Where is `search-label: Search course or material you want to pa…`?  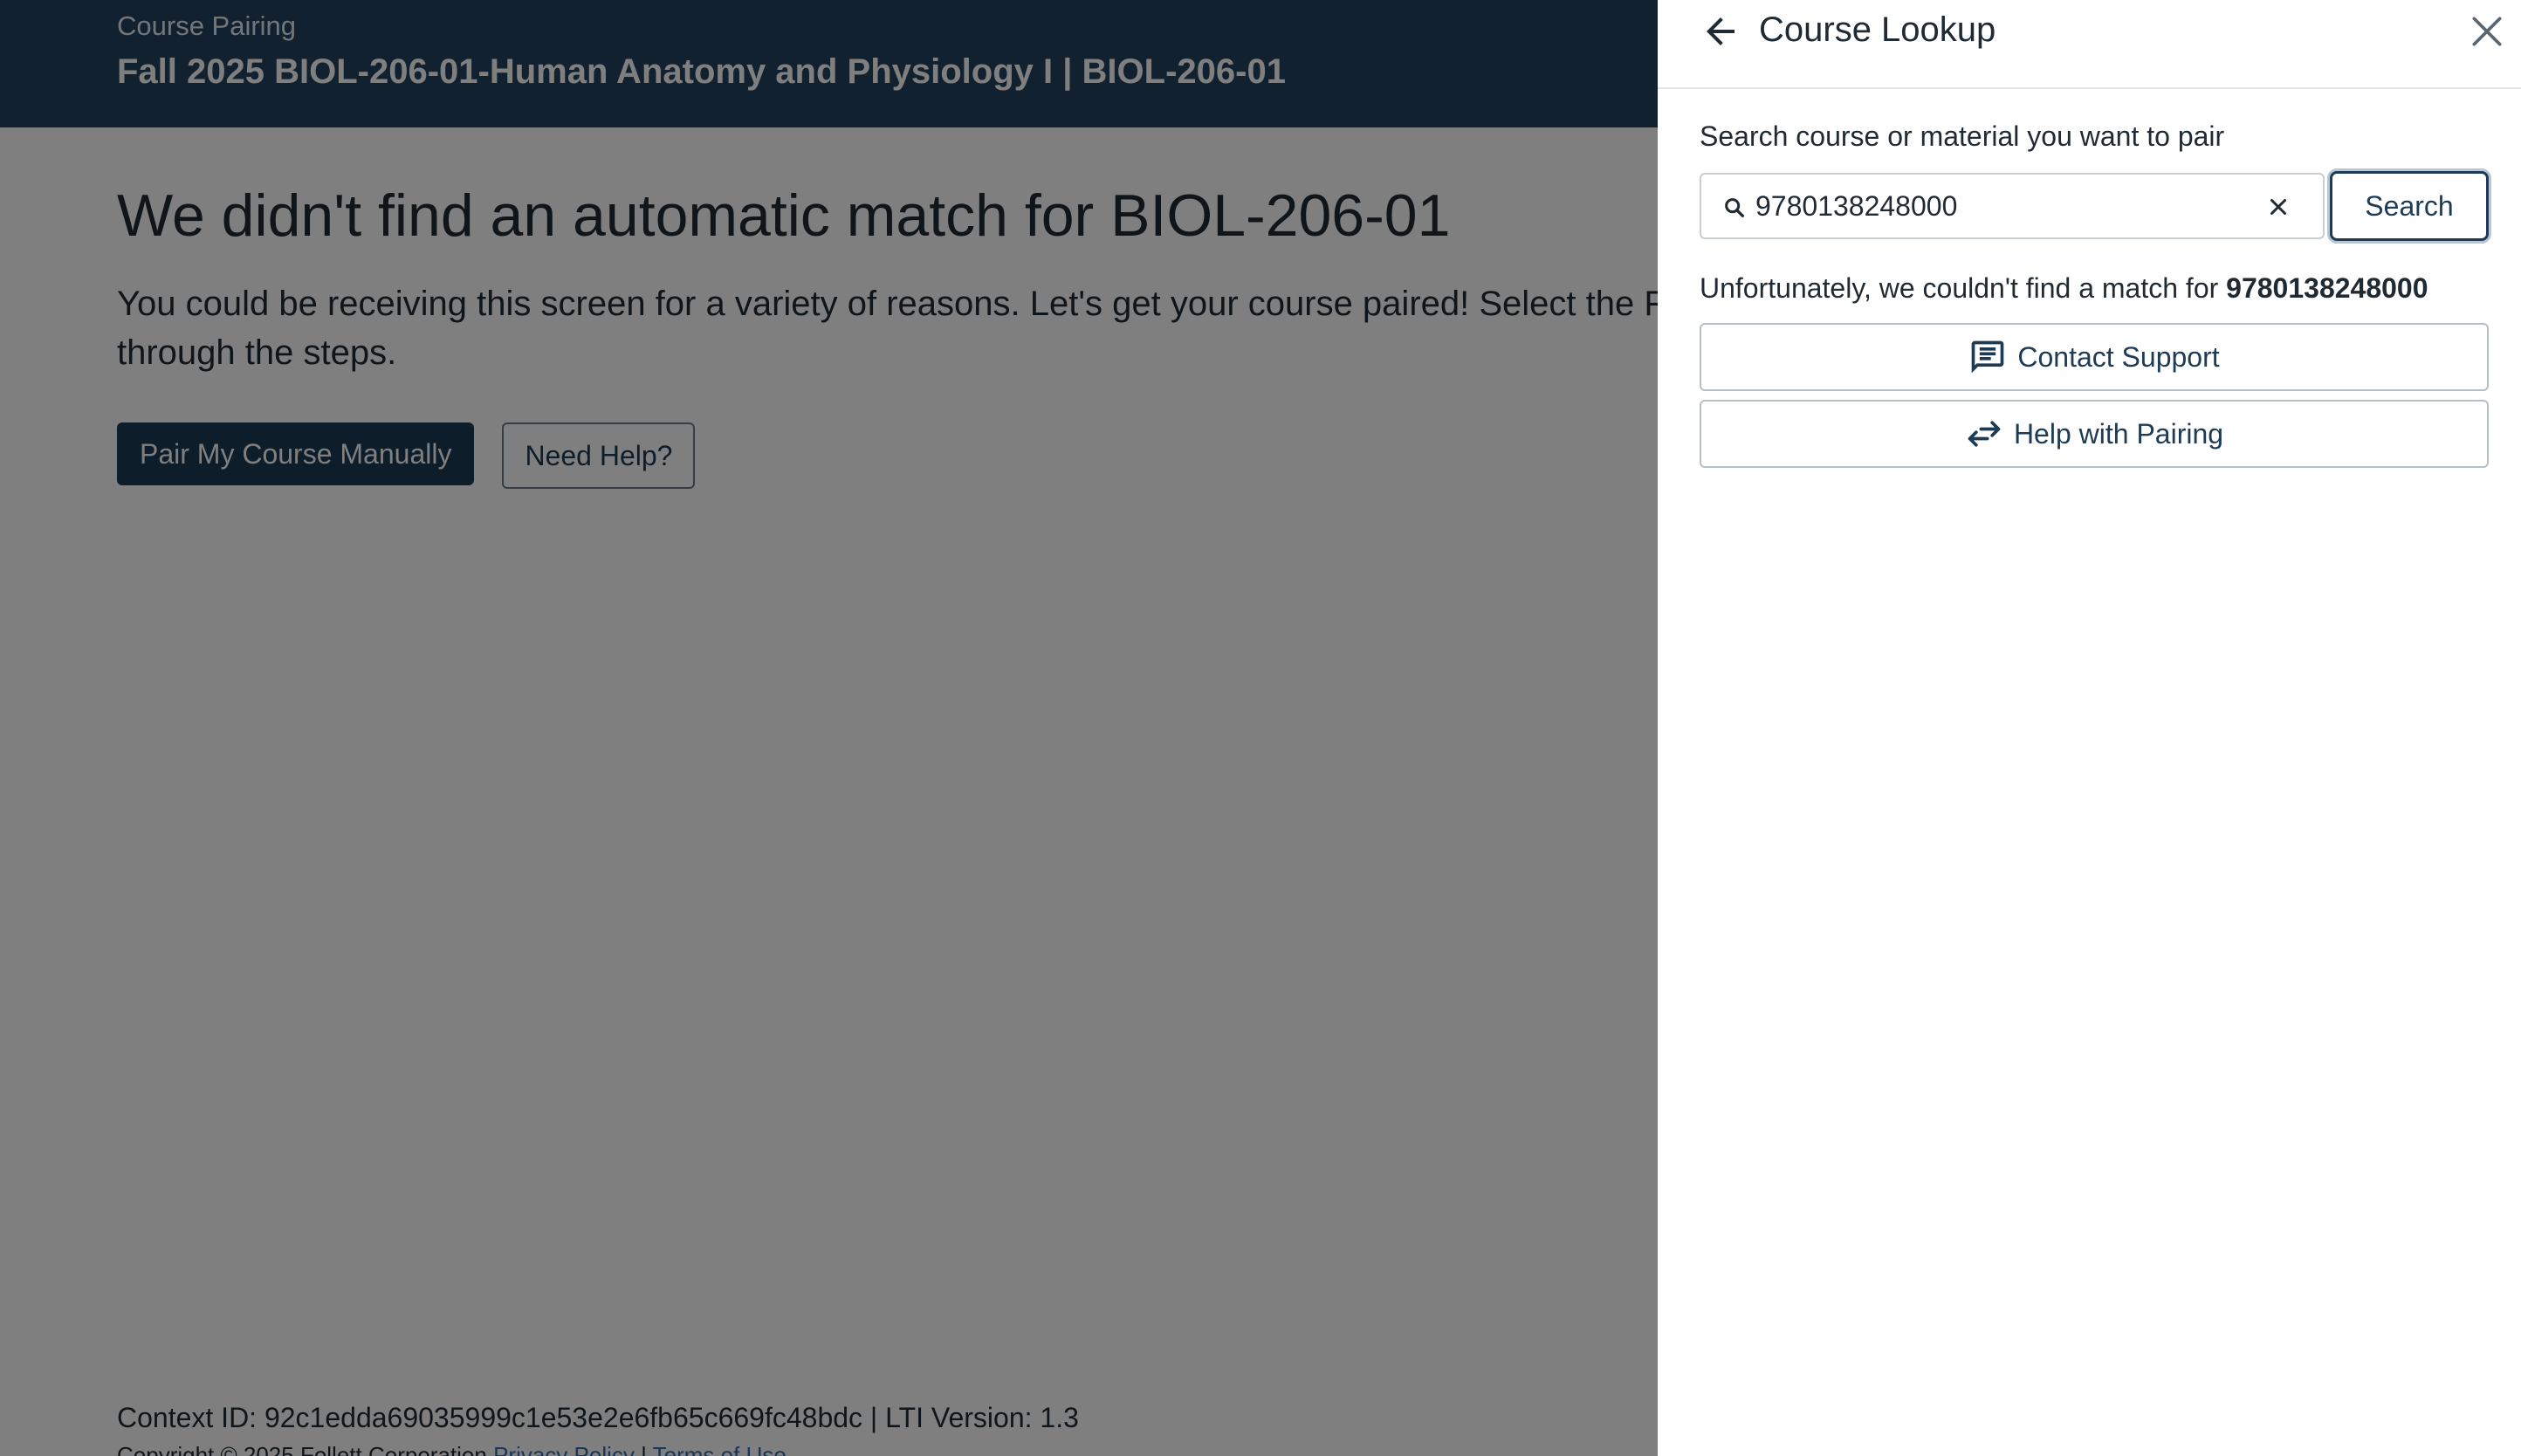 search-label: Search course or material you want to pa… is located at coordinates (1962, 136).